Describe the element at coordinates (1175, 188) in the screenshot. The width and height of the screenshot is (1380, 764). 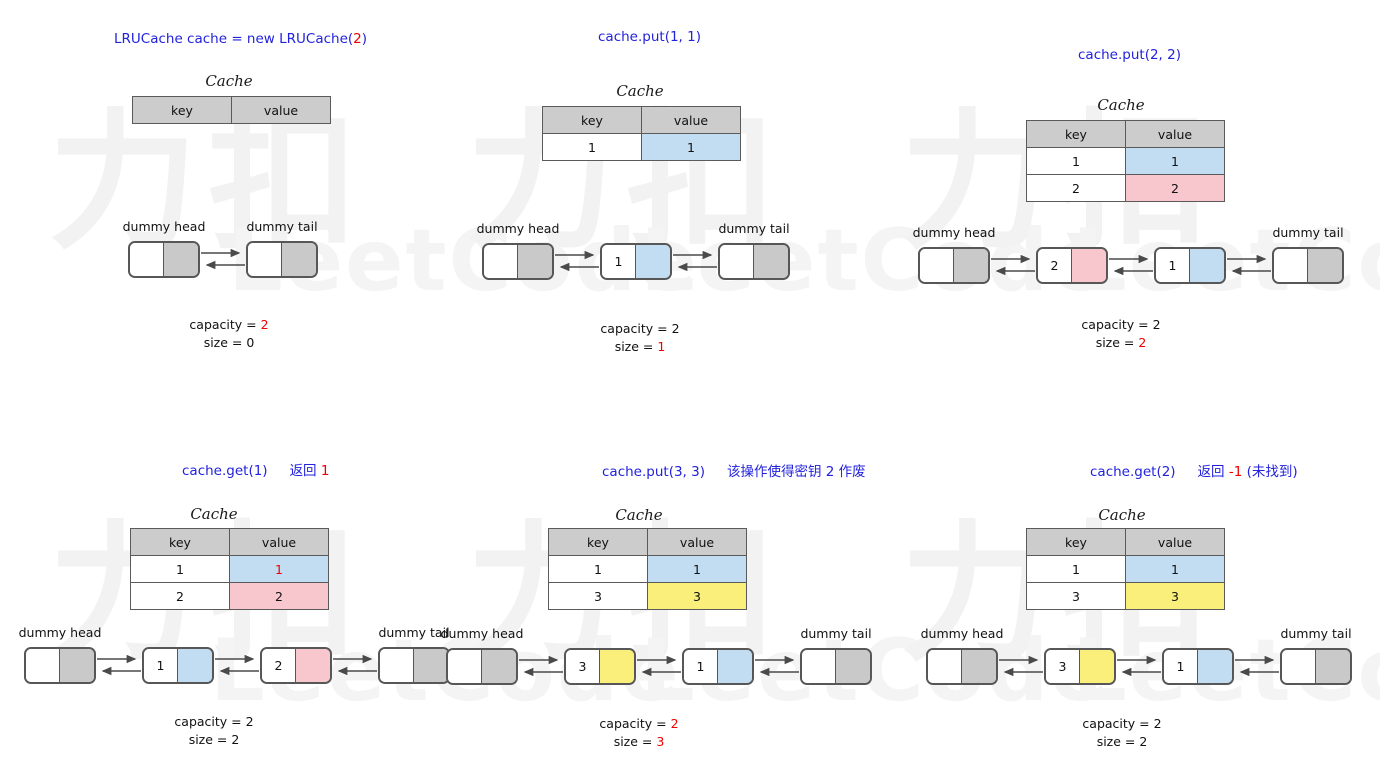
I see `cell-value: 2` at that location.